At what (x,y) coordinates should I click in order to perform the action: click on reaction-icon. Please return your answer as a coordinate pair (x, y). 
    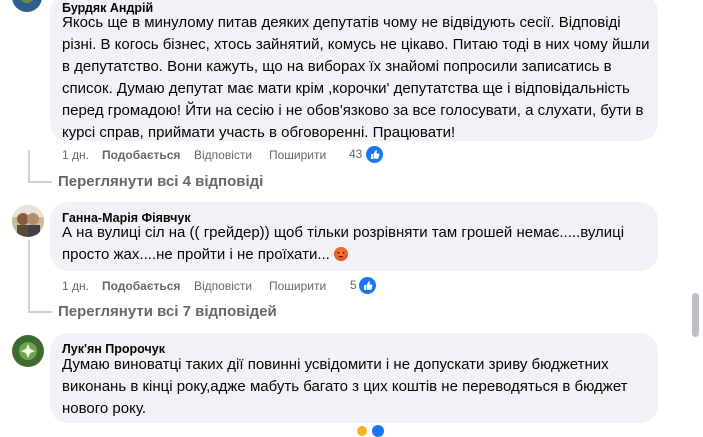
    Looking at the image, I should click on (362, 431).